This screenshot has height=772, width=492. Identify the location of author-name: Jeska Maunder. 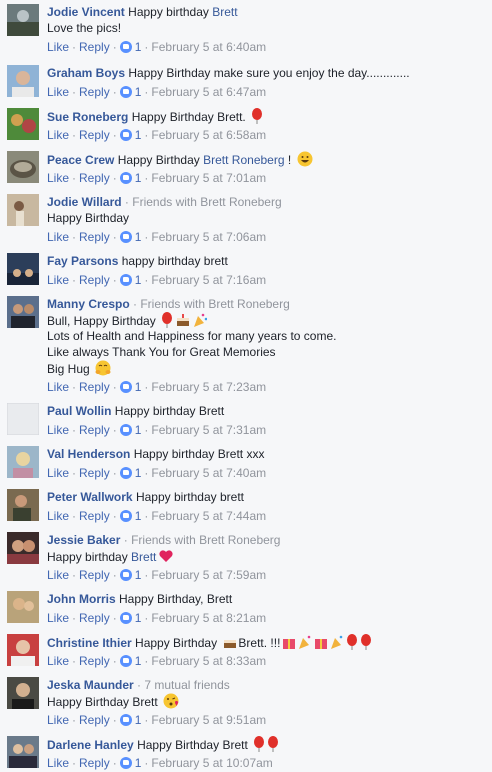
(90, 685).